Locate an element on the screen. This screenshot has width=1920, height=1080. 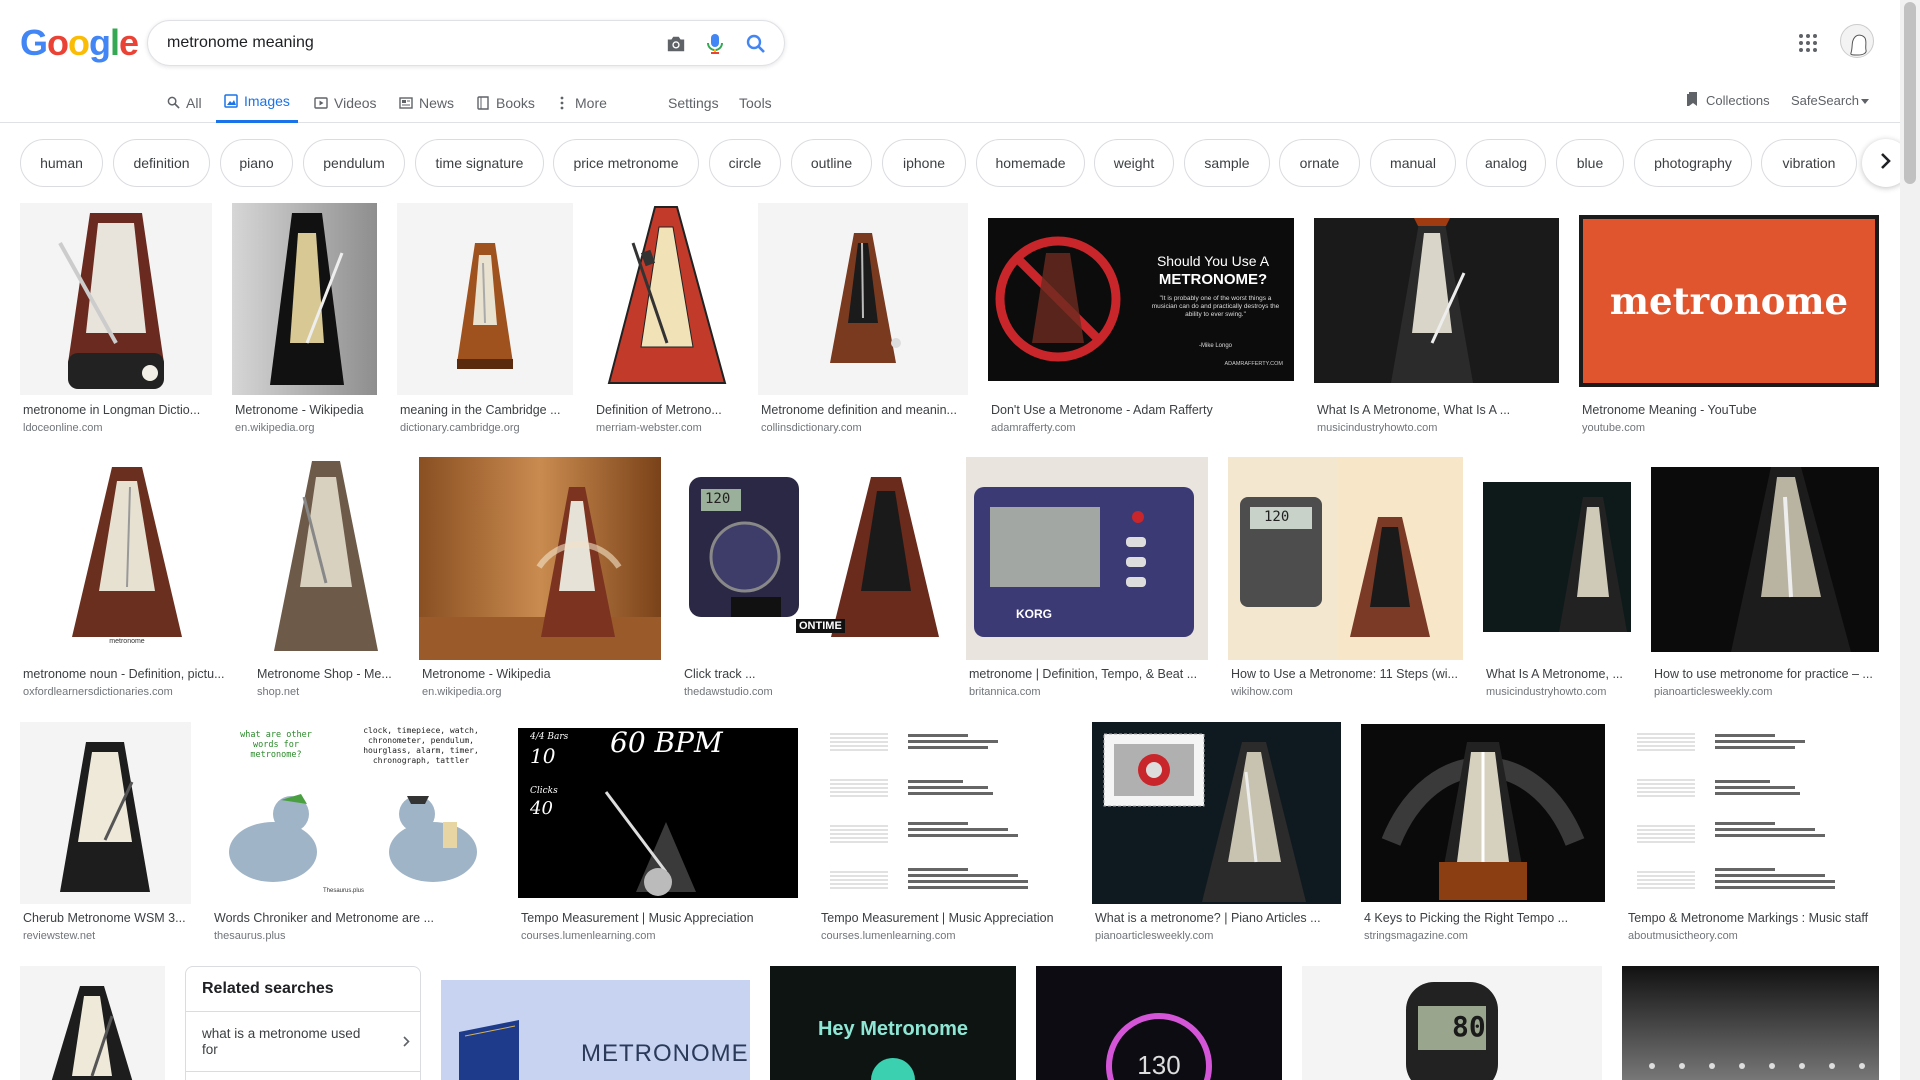
image-result: METRONOME is located at coordinates (595, 1030).